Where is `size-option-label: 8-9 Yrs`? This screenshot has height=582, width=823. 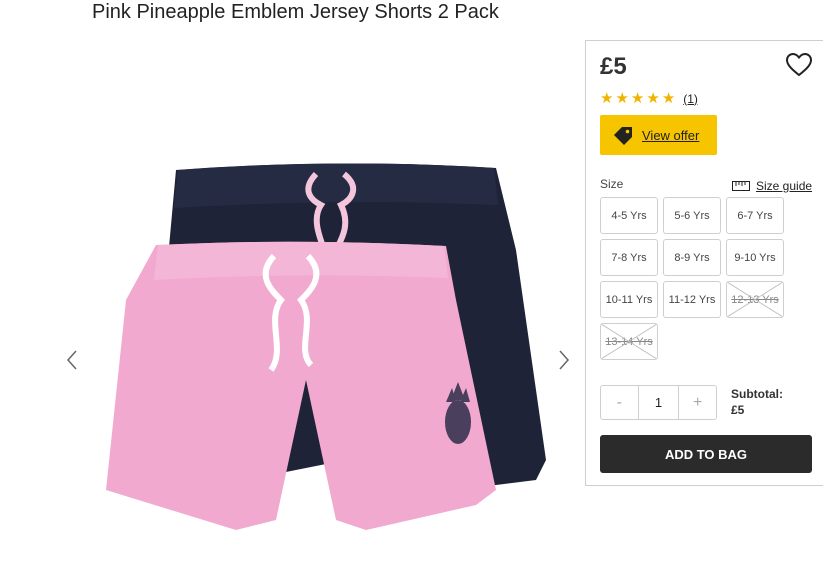 size-option-label: 8-9 Yrs is located at coordinates (692, 257).